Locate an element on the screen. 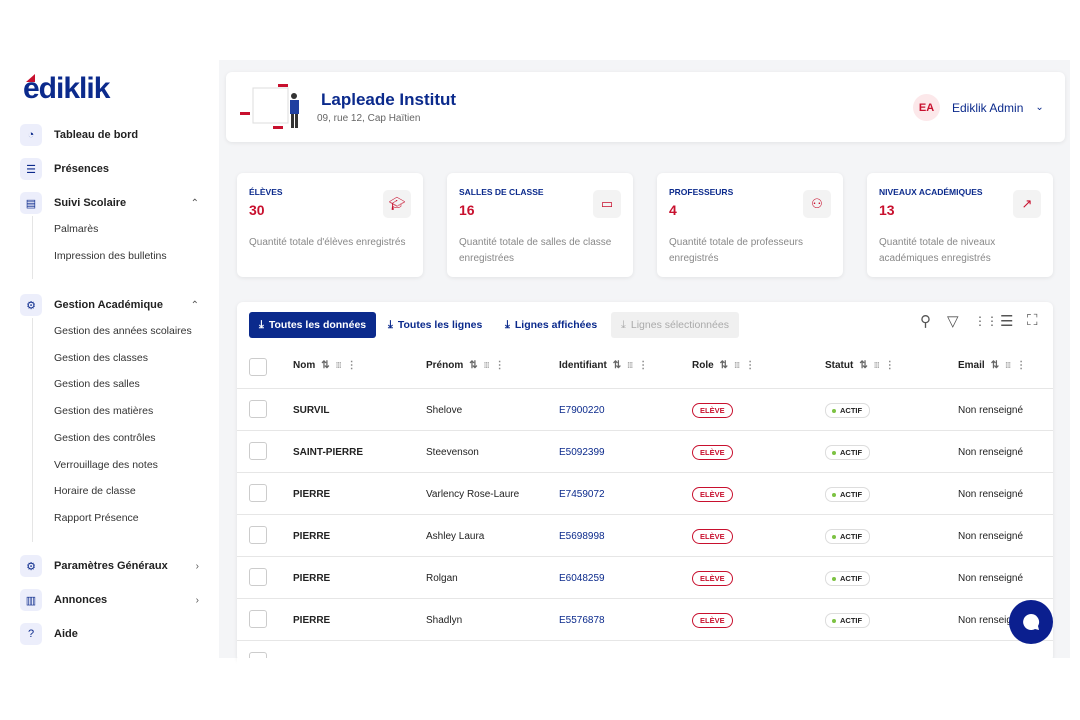 The image size is (1080, 720). identifier-link: E6048259 is located at coordinates (582, 578).